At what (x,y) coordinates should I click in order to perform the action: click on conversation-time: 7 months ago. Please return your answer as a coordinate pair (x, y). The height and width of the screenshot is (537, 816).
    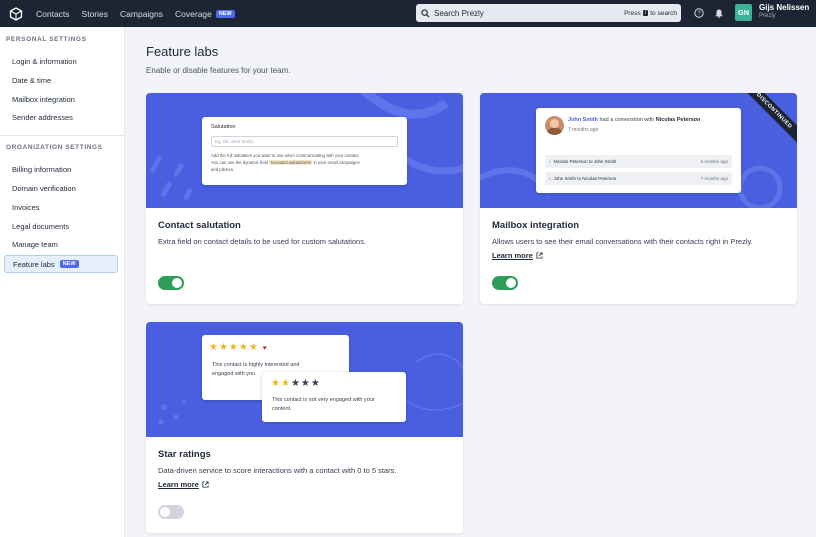
    Looking at the image, I should click on (583, 130).